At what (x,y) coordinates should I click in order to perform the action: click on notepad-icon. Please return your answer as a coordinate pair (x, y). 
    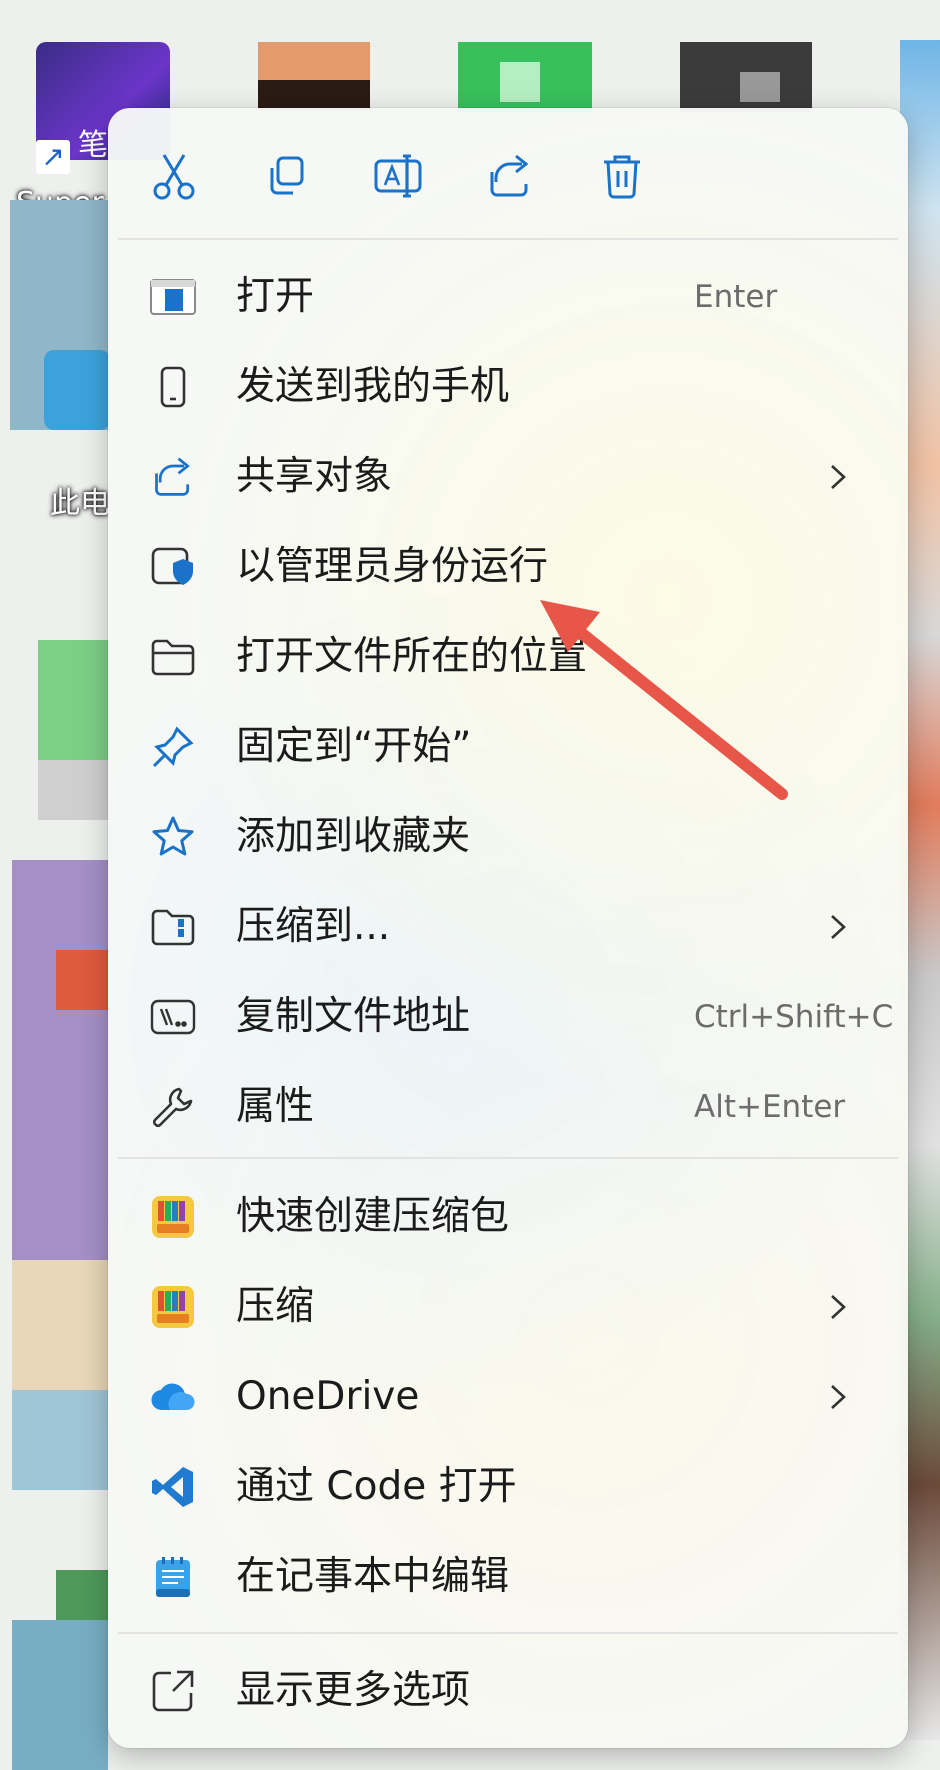
    Looking at the image, I should click on (173, 1577).